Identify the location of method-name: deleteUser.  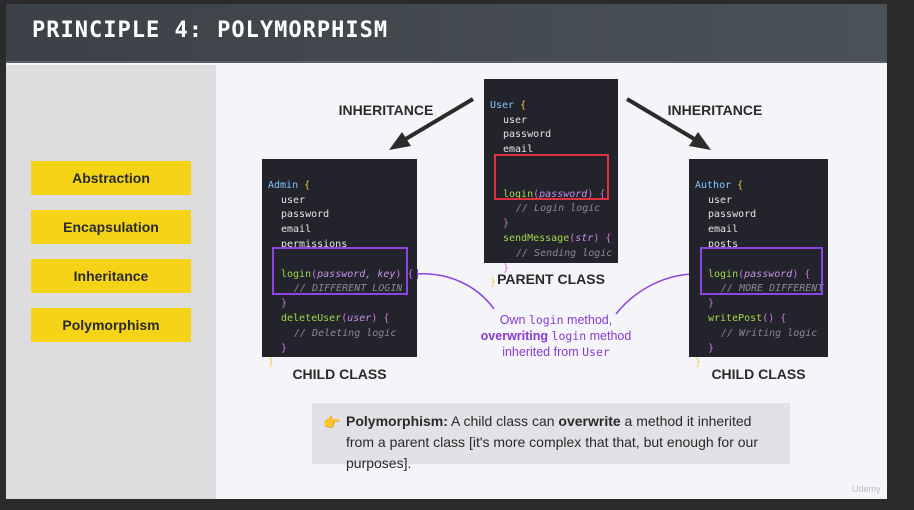
(311, 318).